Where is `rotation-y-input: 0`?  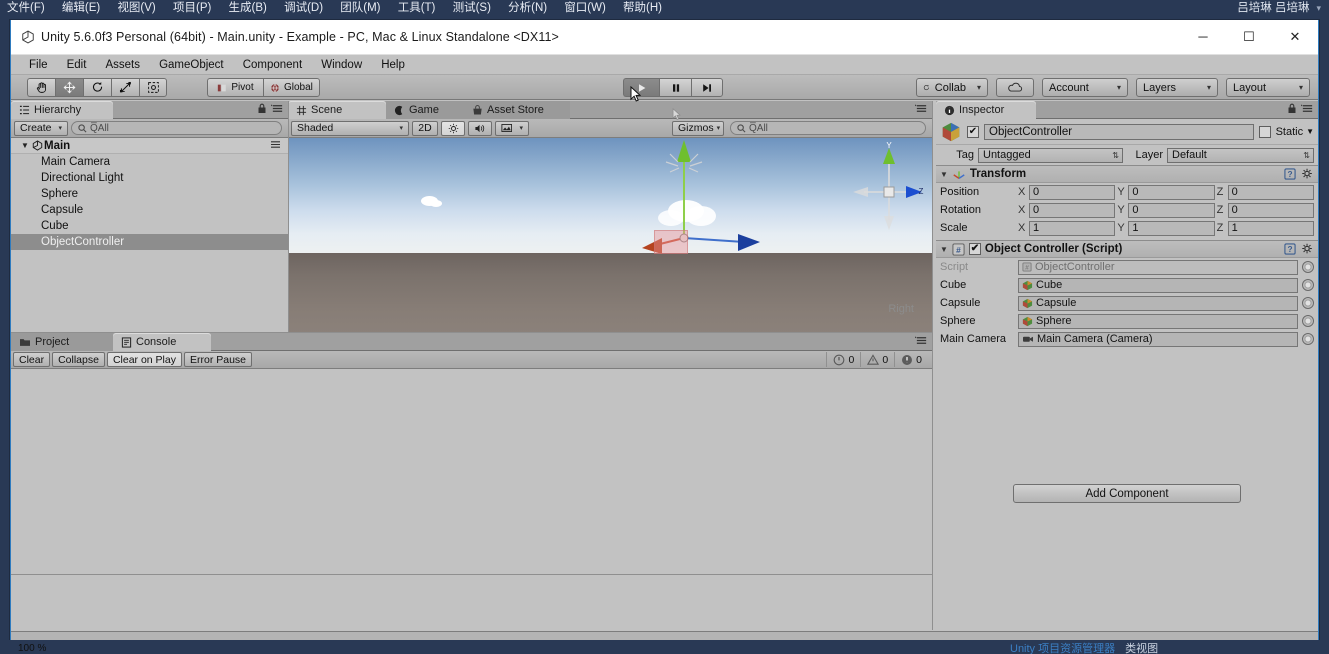 rotation-y-input: 0 is located at coordinates (1171, 210).